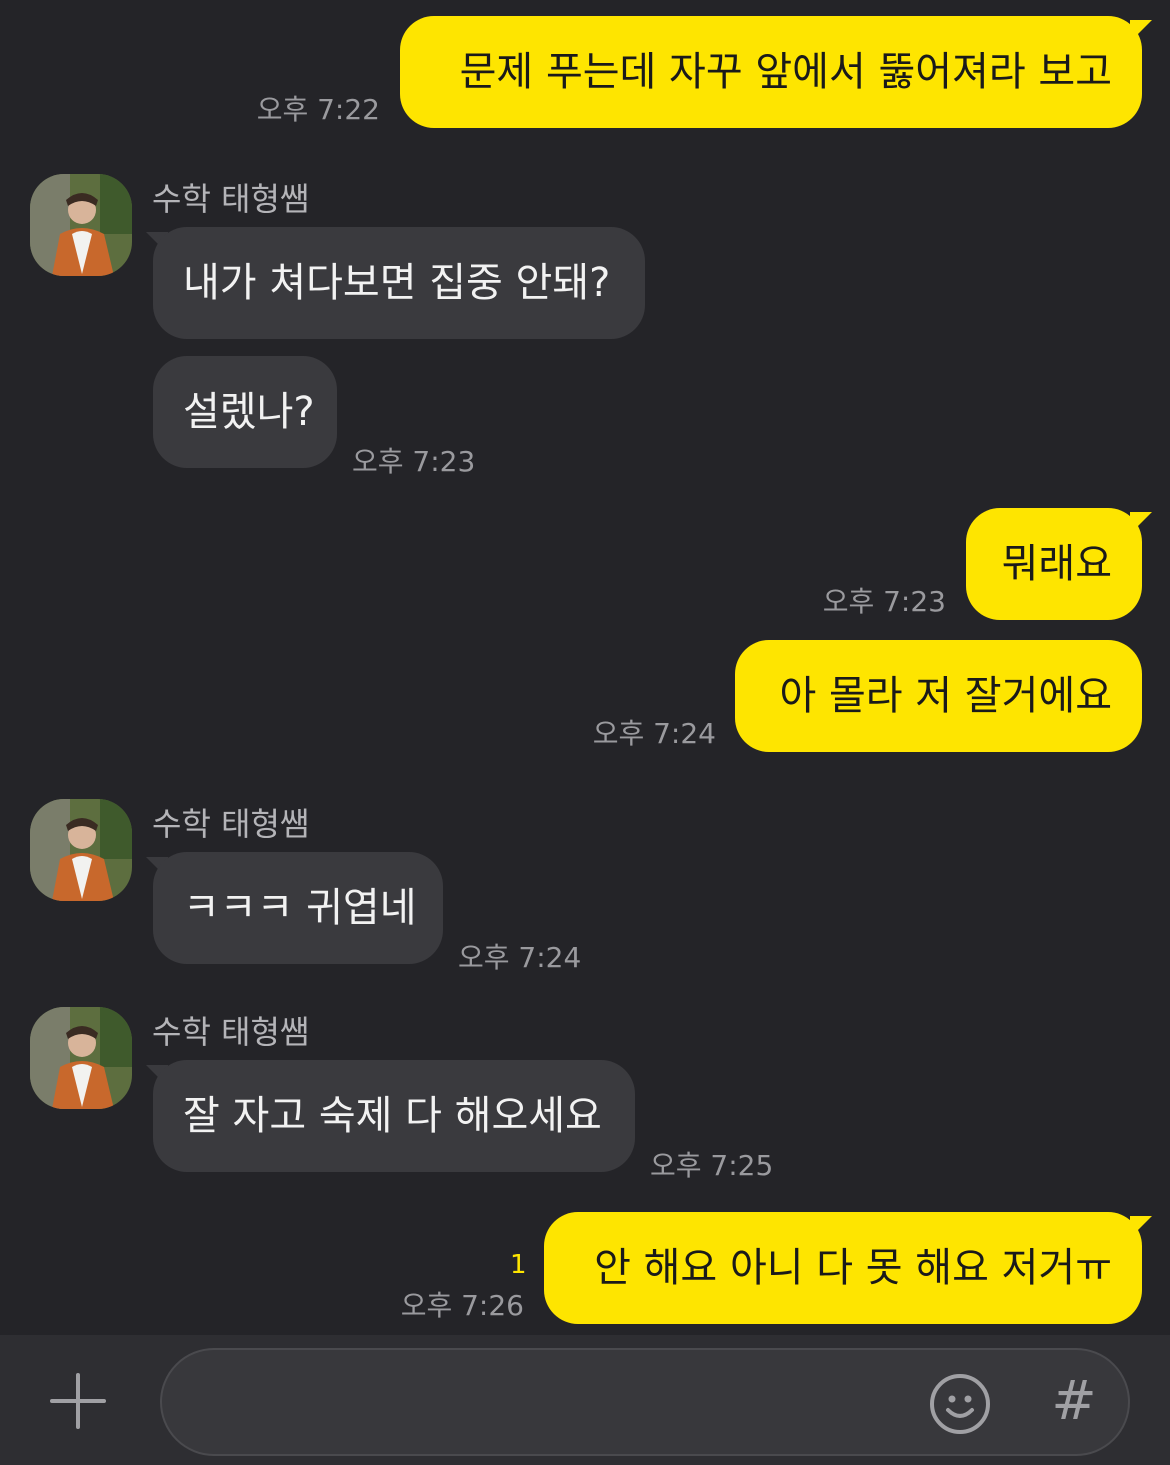  Describe the element at coordinates (399, 283) in the screenshot. I see `their-message-bubble: 내가 쳐다보면 집중 안돼?` at that location.